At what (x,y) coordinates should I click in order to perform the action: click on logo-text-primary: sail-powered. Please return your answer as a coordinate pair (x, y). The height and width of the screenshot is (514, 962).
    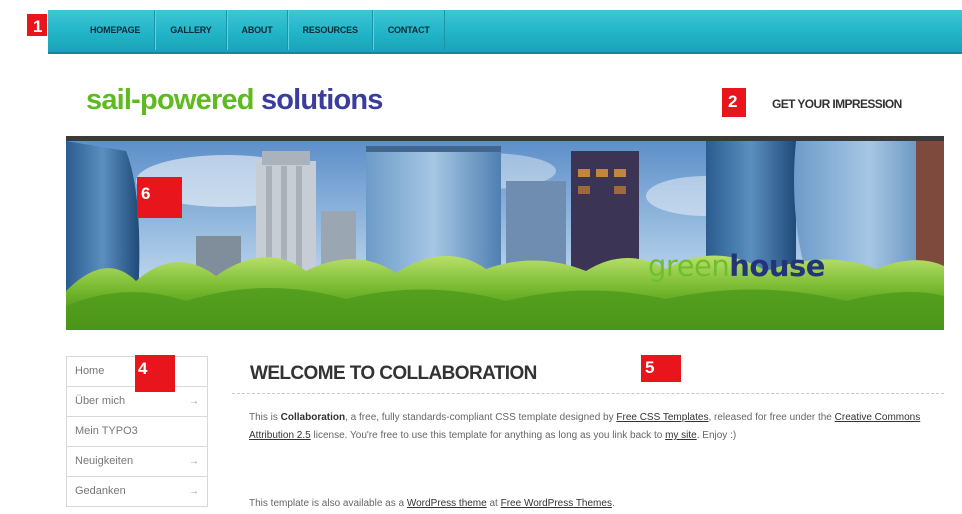
    Looking at the image, I should click on (170, 100).